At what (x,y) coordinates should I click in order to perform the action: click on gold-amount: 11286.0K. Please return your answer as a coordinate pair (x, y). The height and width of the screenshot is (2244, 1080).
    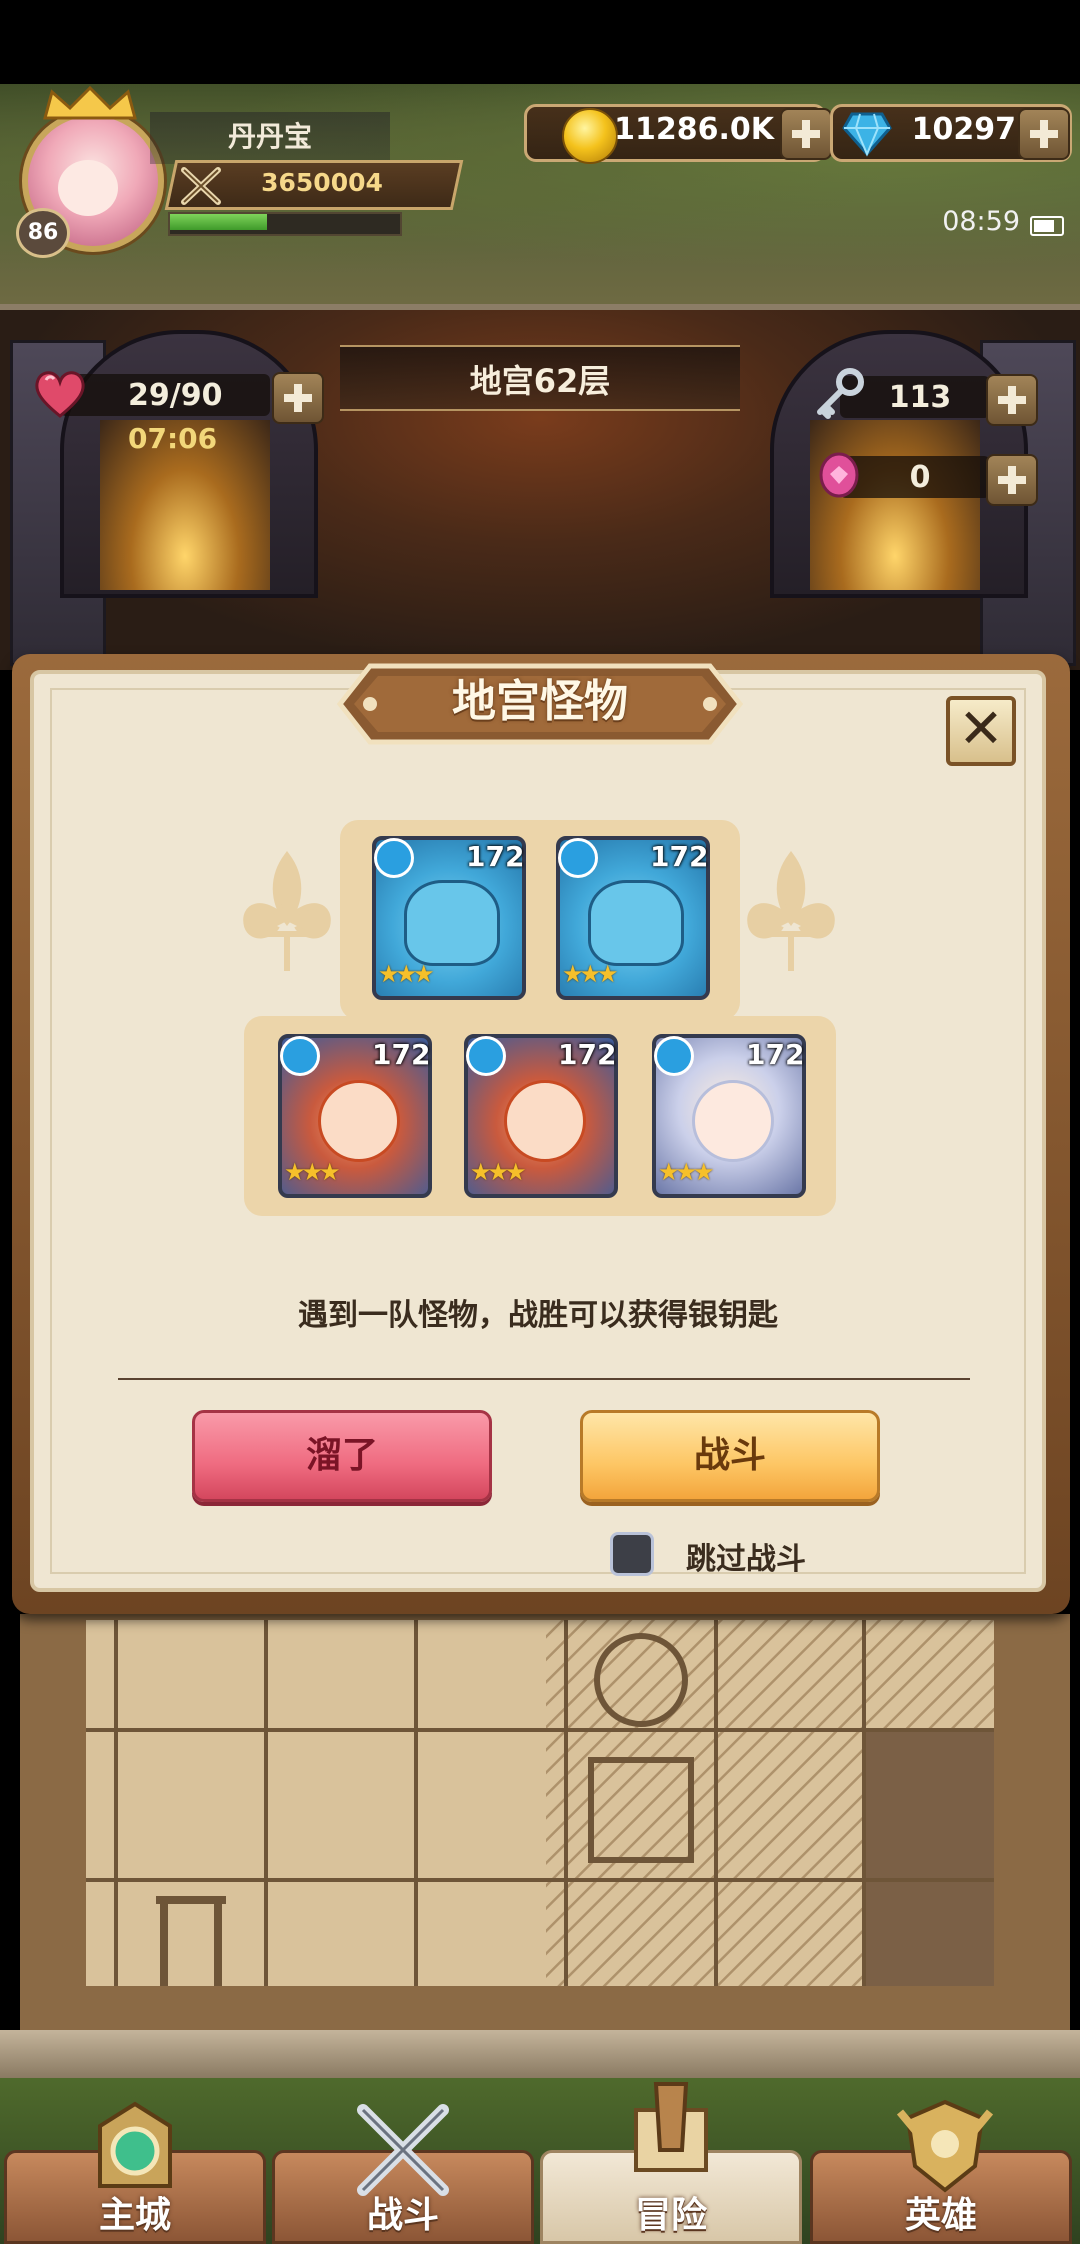
    Looking at the image, I should click on (694, 129).